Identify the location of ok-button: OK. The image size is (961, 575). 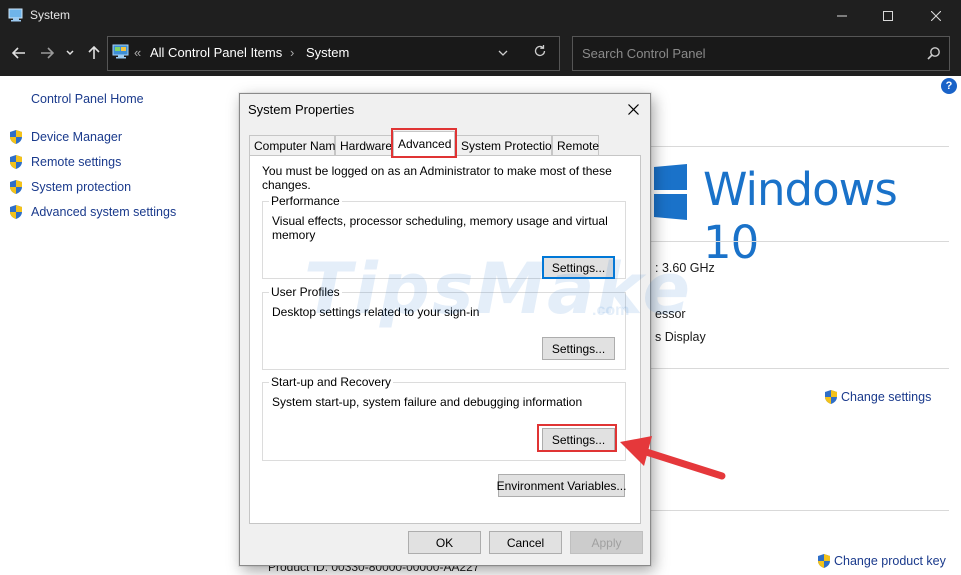
(444, 542).